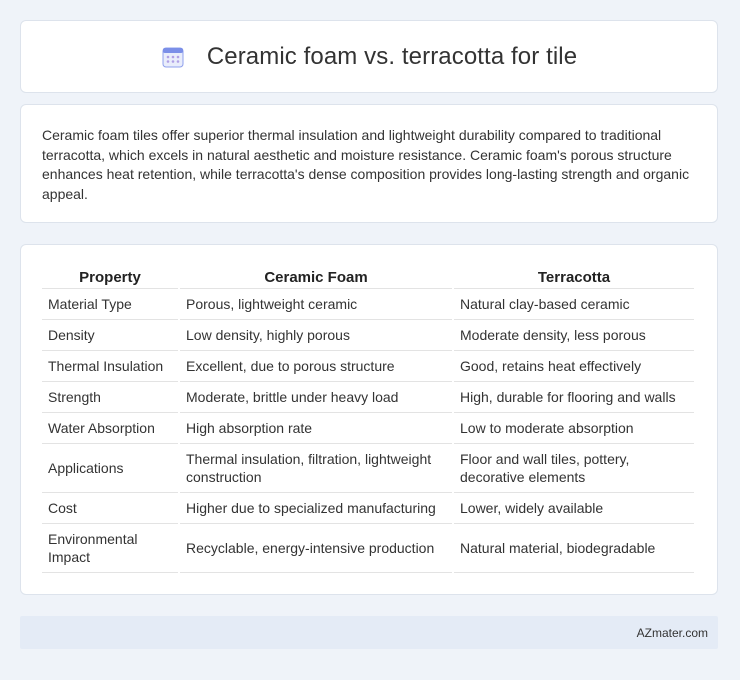 This screenshot has height=680, width=740. I want to click on ceramic-foam-cell: Recyclable, energy-intensive production, so click(316, 548).